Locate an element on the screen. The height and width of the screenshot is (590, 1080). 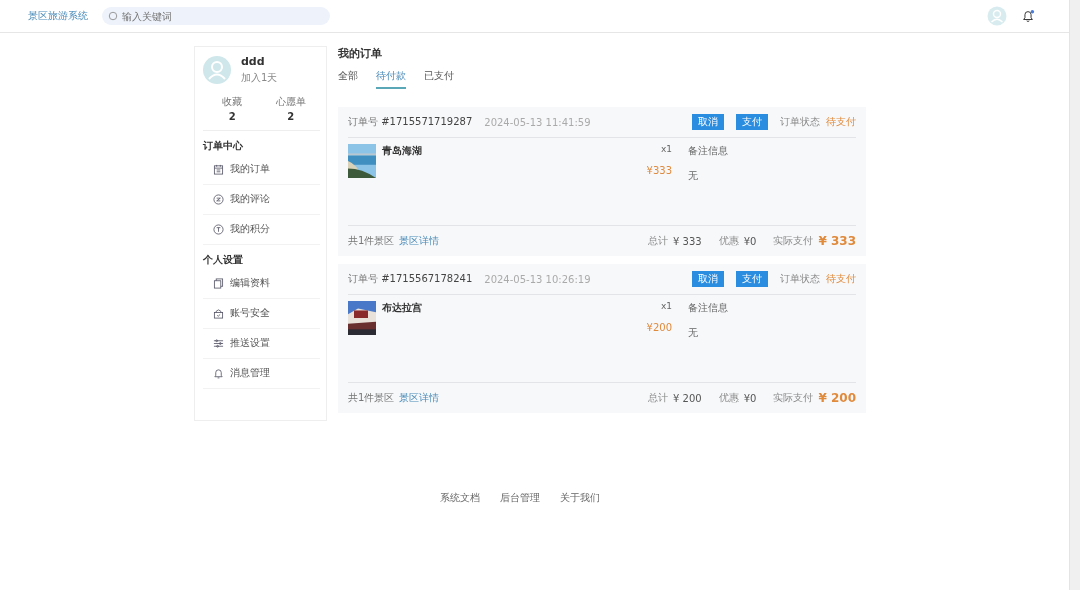
stat-label: 收藏 is located at coordinates (232, 102).